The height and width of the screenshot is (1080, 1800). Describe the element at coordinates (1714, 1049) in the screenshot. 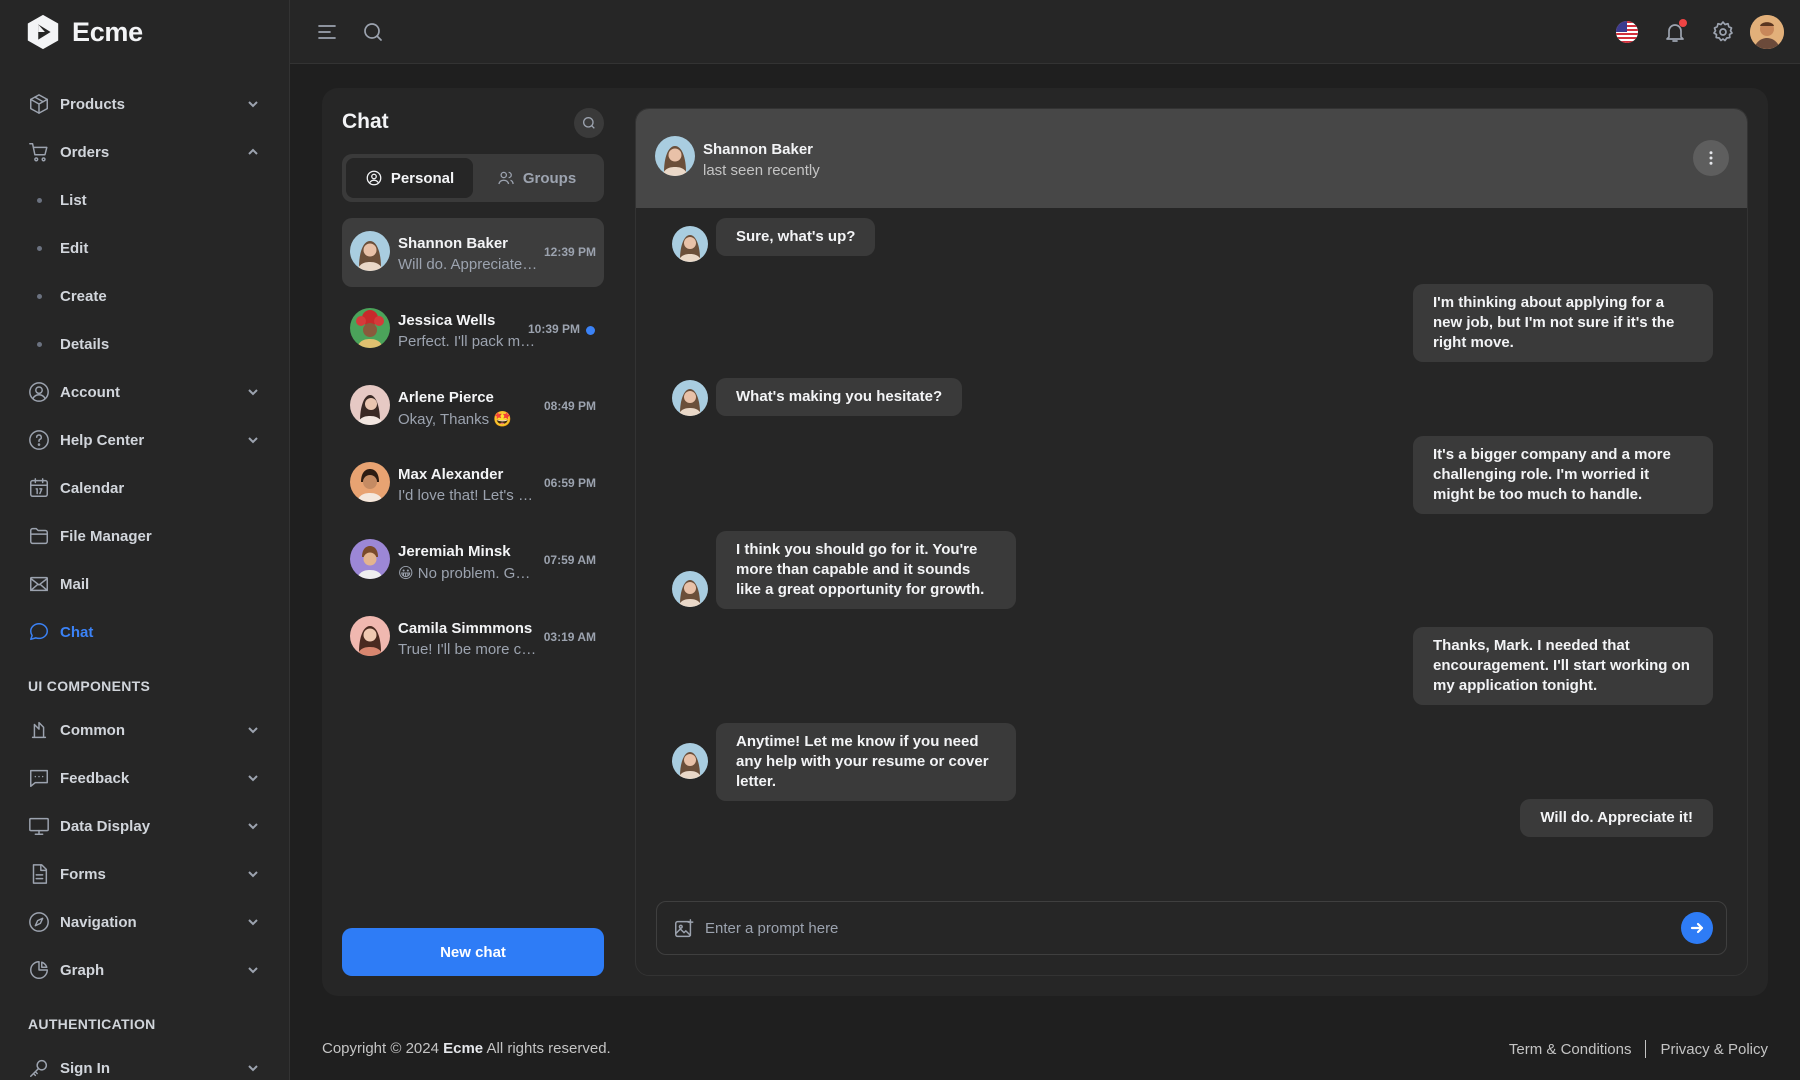

I see `privacy-link: Privacy & Policy` at that location.